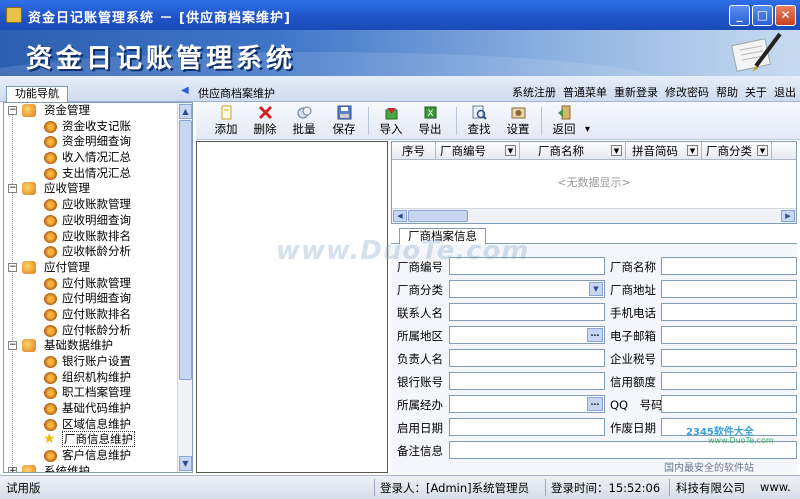  Describe the element at coordinates (92, 315) in the screenshot. I see `tree-item: 应付账款排名` at that location.